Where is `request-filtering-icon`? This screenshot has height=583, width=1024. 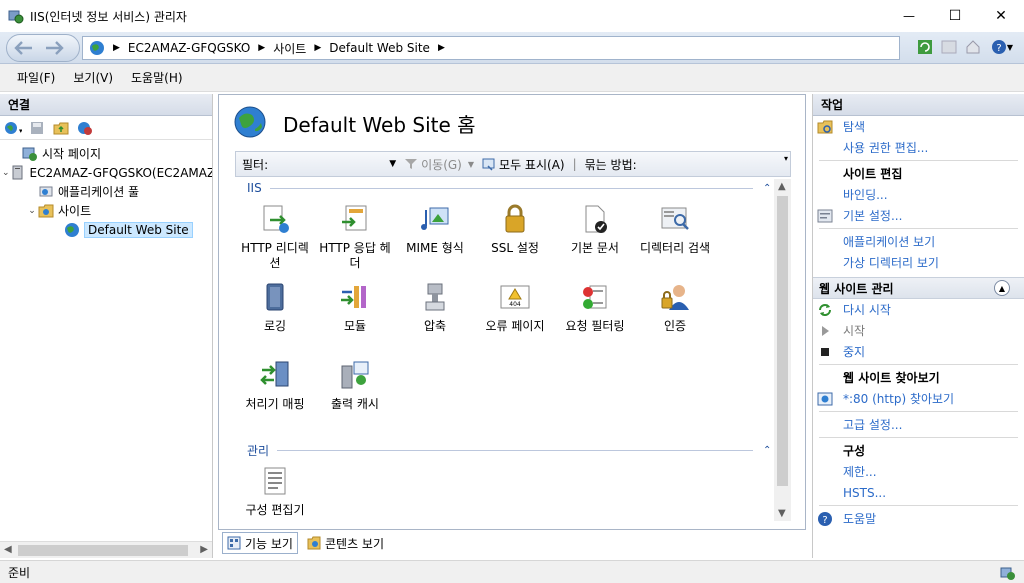
request-filtering-icon is located at coordinates (595, 297).